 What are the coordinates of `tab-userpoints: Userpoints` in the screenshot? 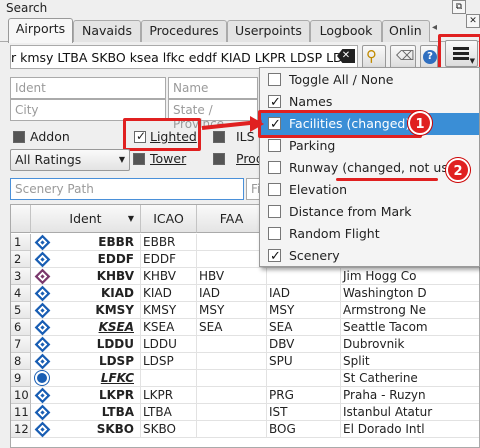 It's located at (268, 31).